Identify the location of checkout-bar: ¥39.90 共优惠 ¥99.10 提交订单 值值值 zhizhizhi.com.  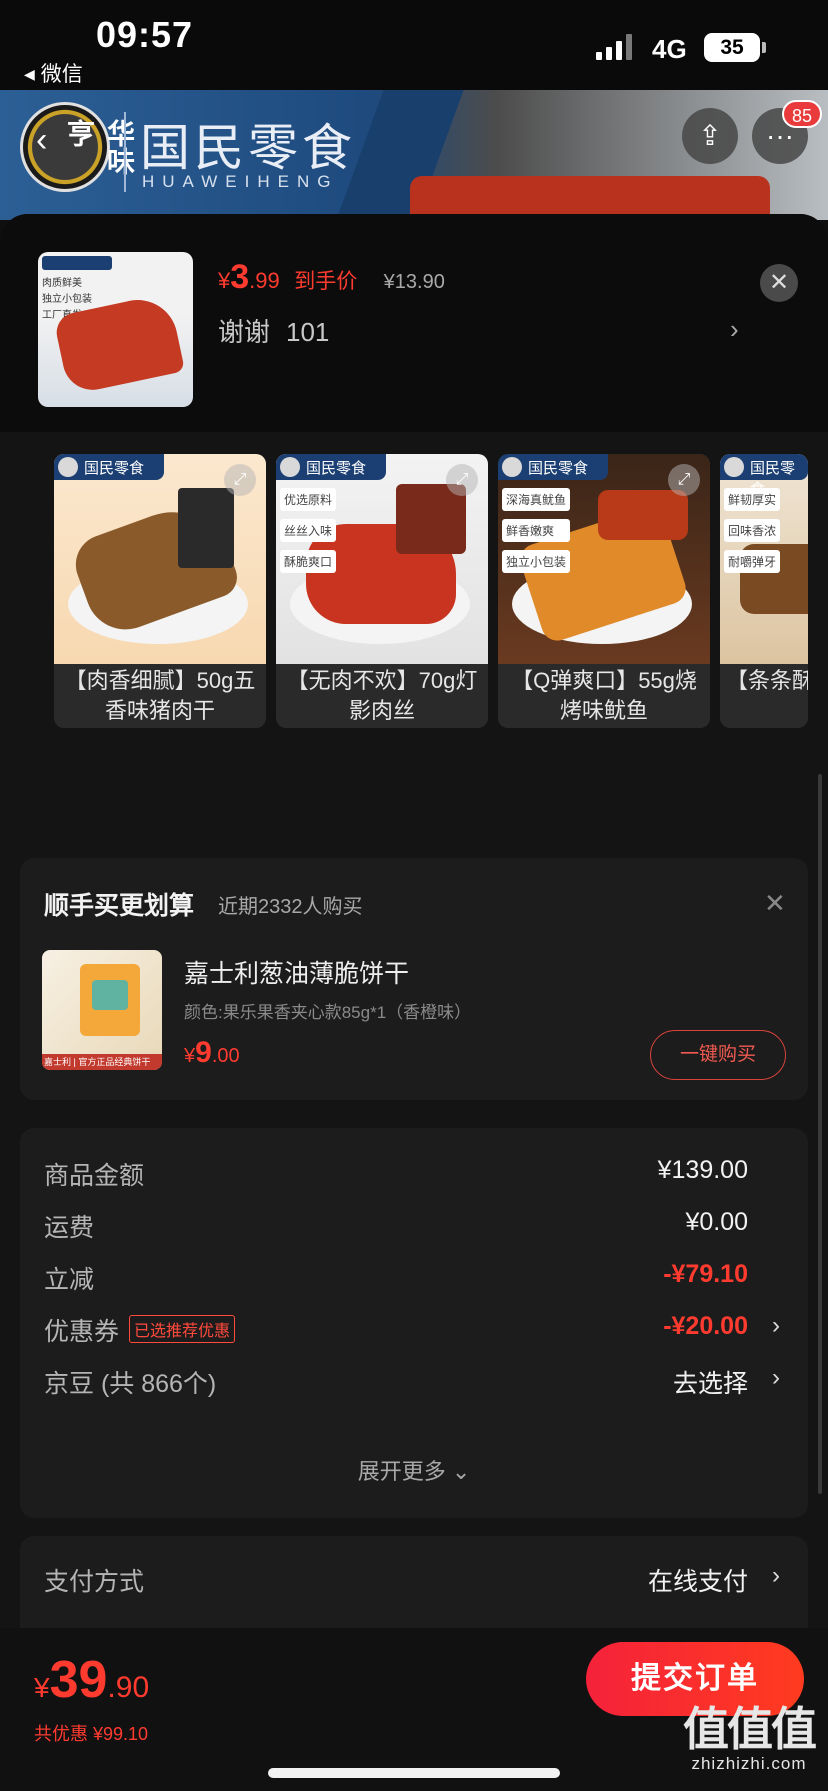
(414, 1709).